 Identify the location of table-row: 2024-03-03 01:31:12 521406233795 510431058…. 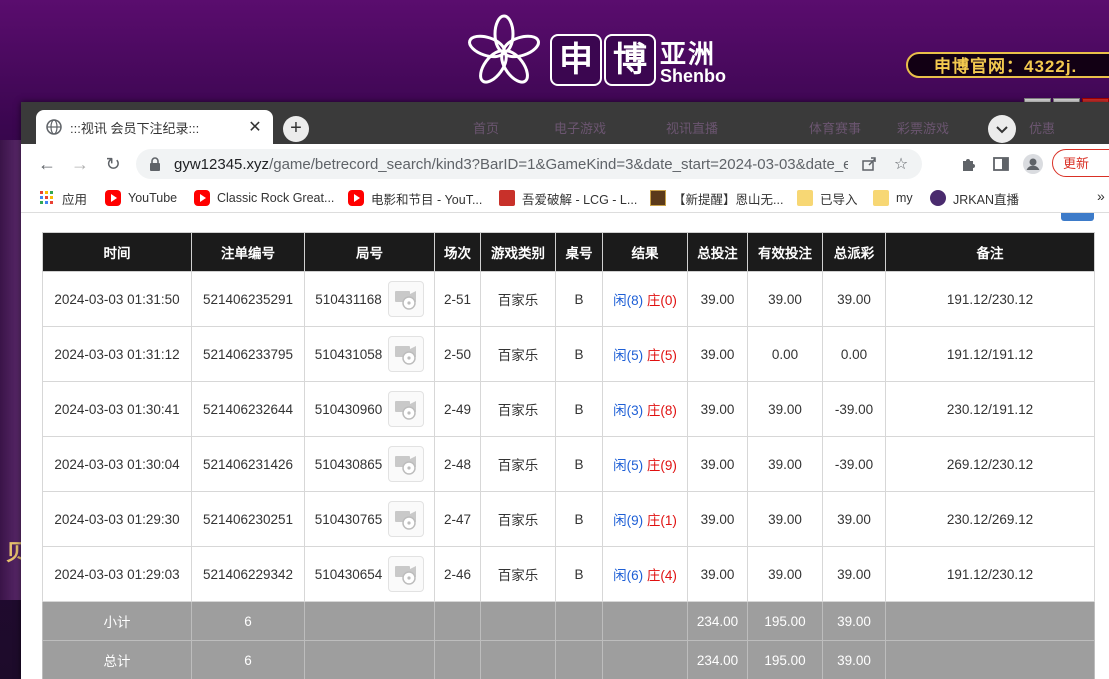
(568, 354).